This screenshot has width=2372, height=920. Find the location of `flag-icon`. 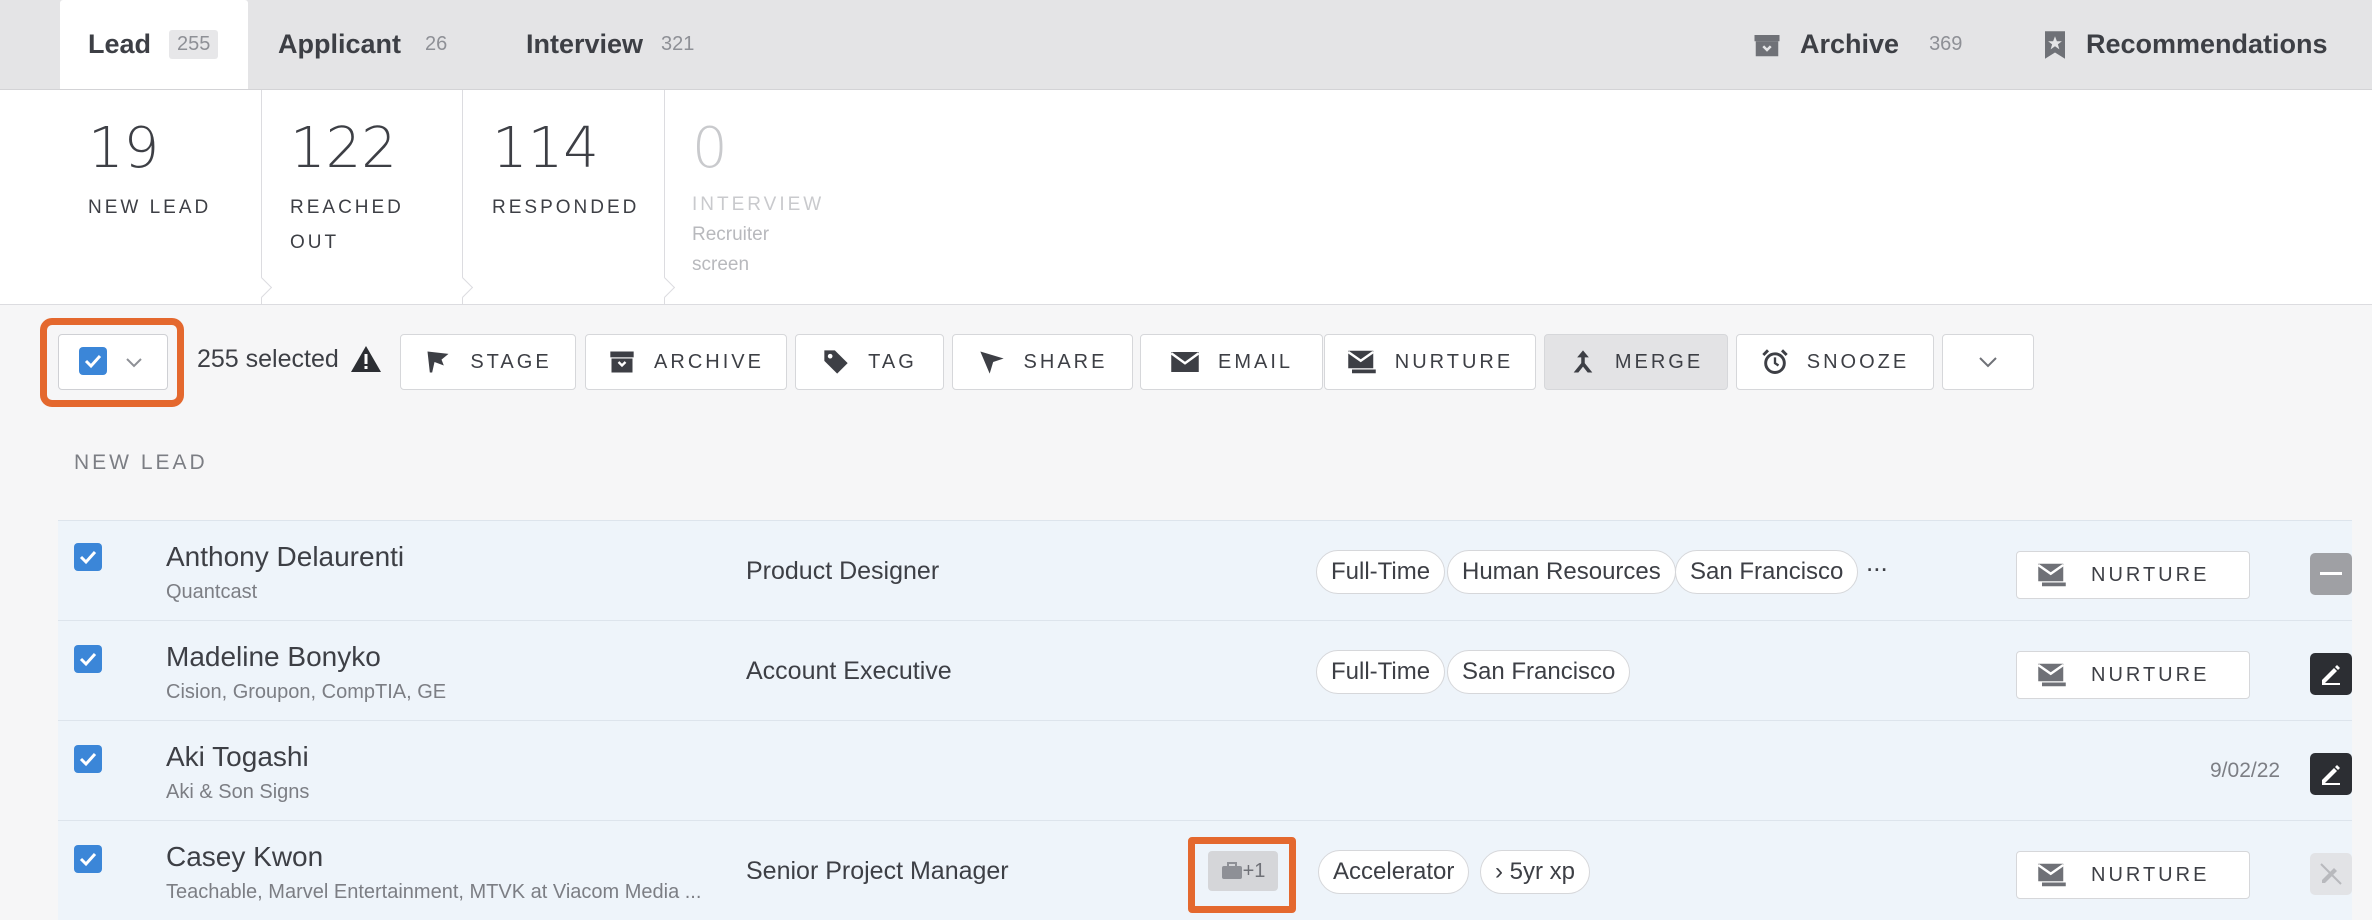

flag-icon is located at coordinates (438, 362).